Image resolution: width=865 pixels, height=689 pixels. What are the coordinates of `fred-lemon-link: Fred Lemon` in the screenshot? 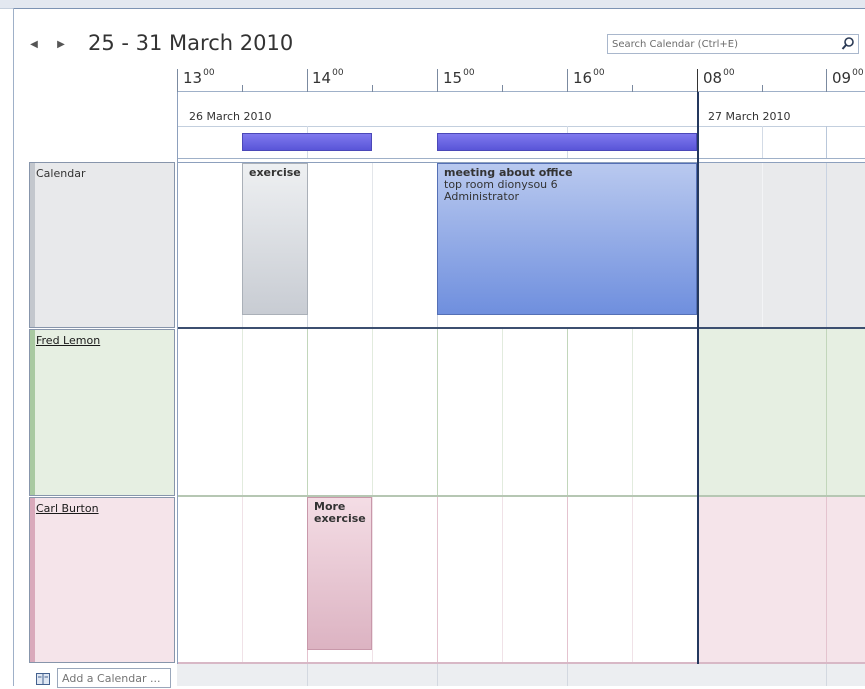 It's located at (68, 340).